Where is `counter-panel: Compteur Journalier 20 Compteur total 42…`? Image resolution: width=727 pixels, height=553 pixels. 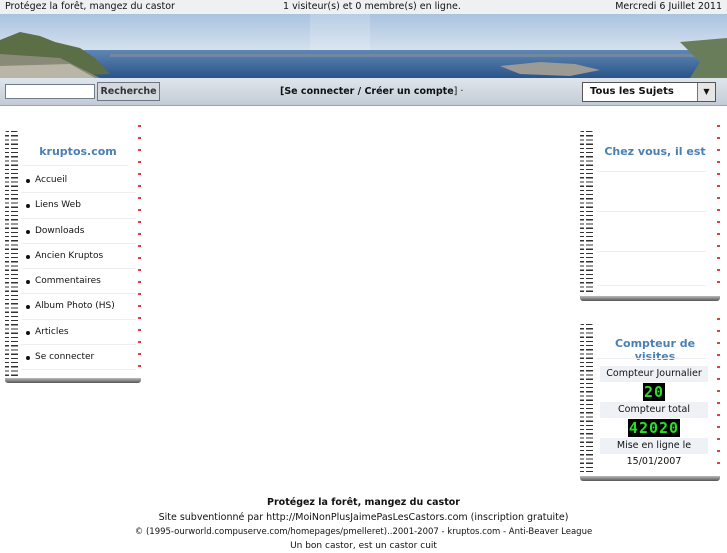
counter-panel: Compteur Journalier 20 Compteur total 42… is located at coordinates (654, 418).